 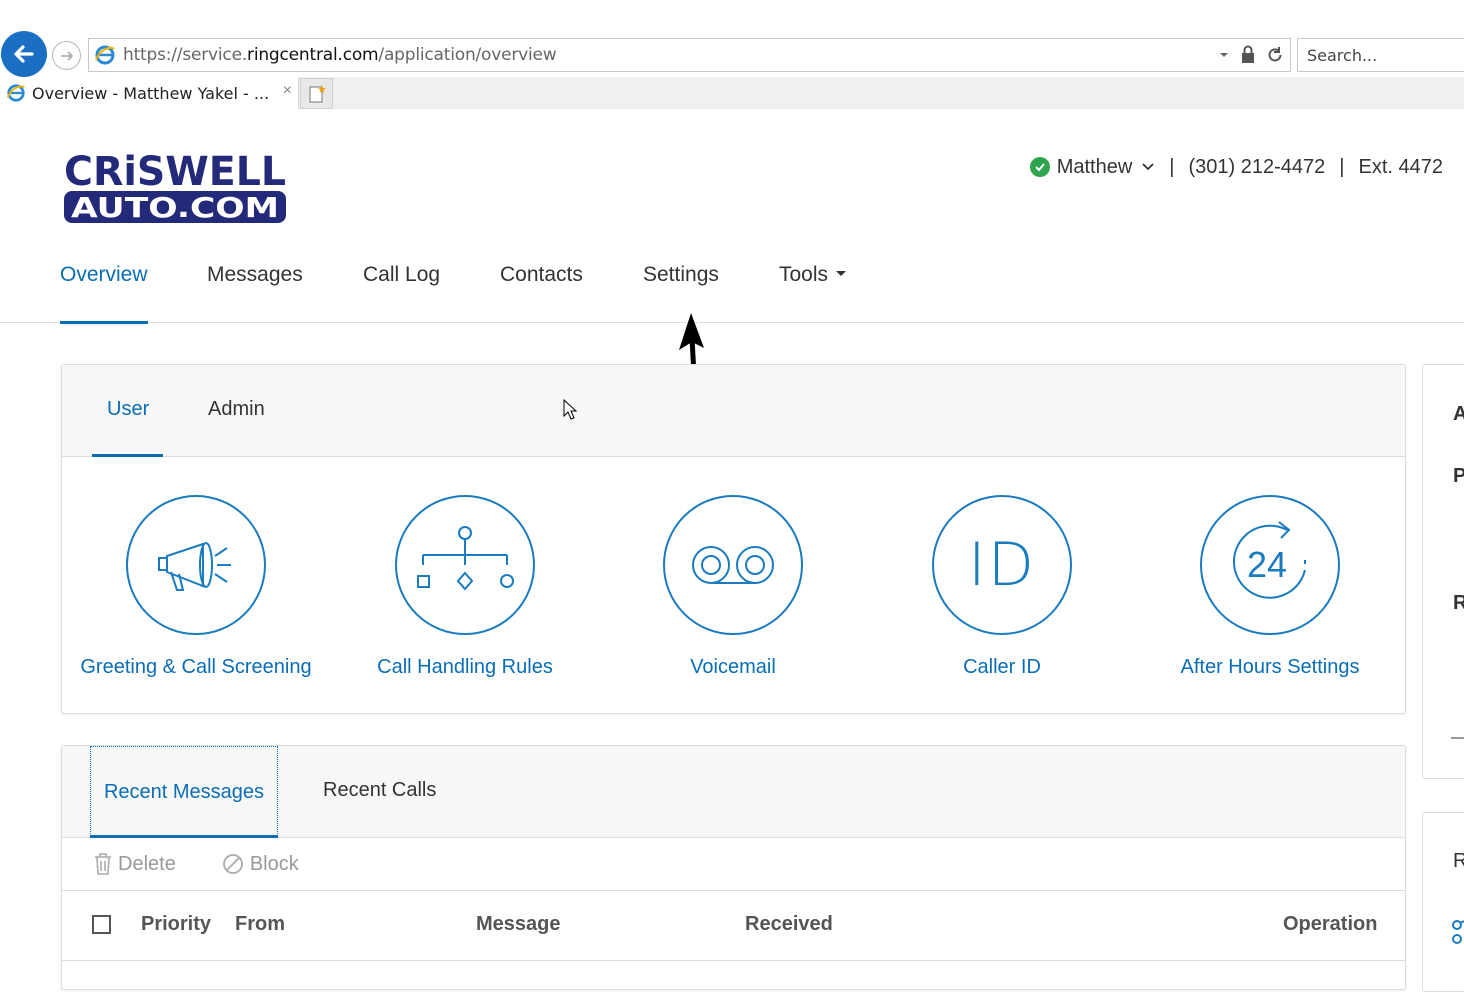 I want to click on nav-active-indicator, so click(x=104, y=322).